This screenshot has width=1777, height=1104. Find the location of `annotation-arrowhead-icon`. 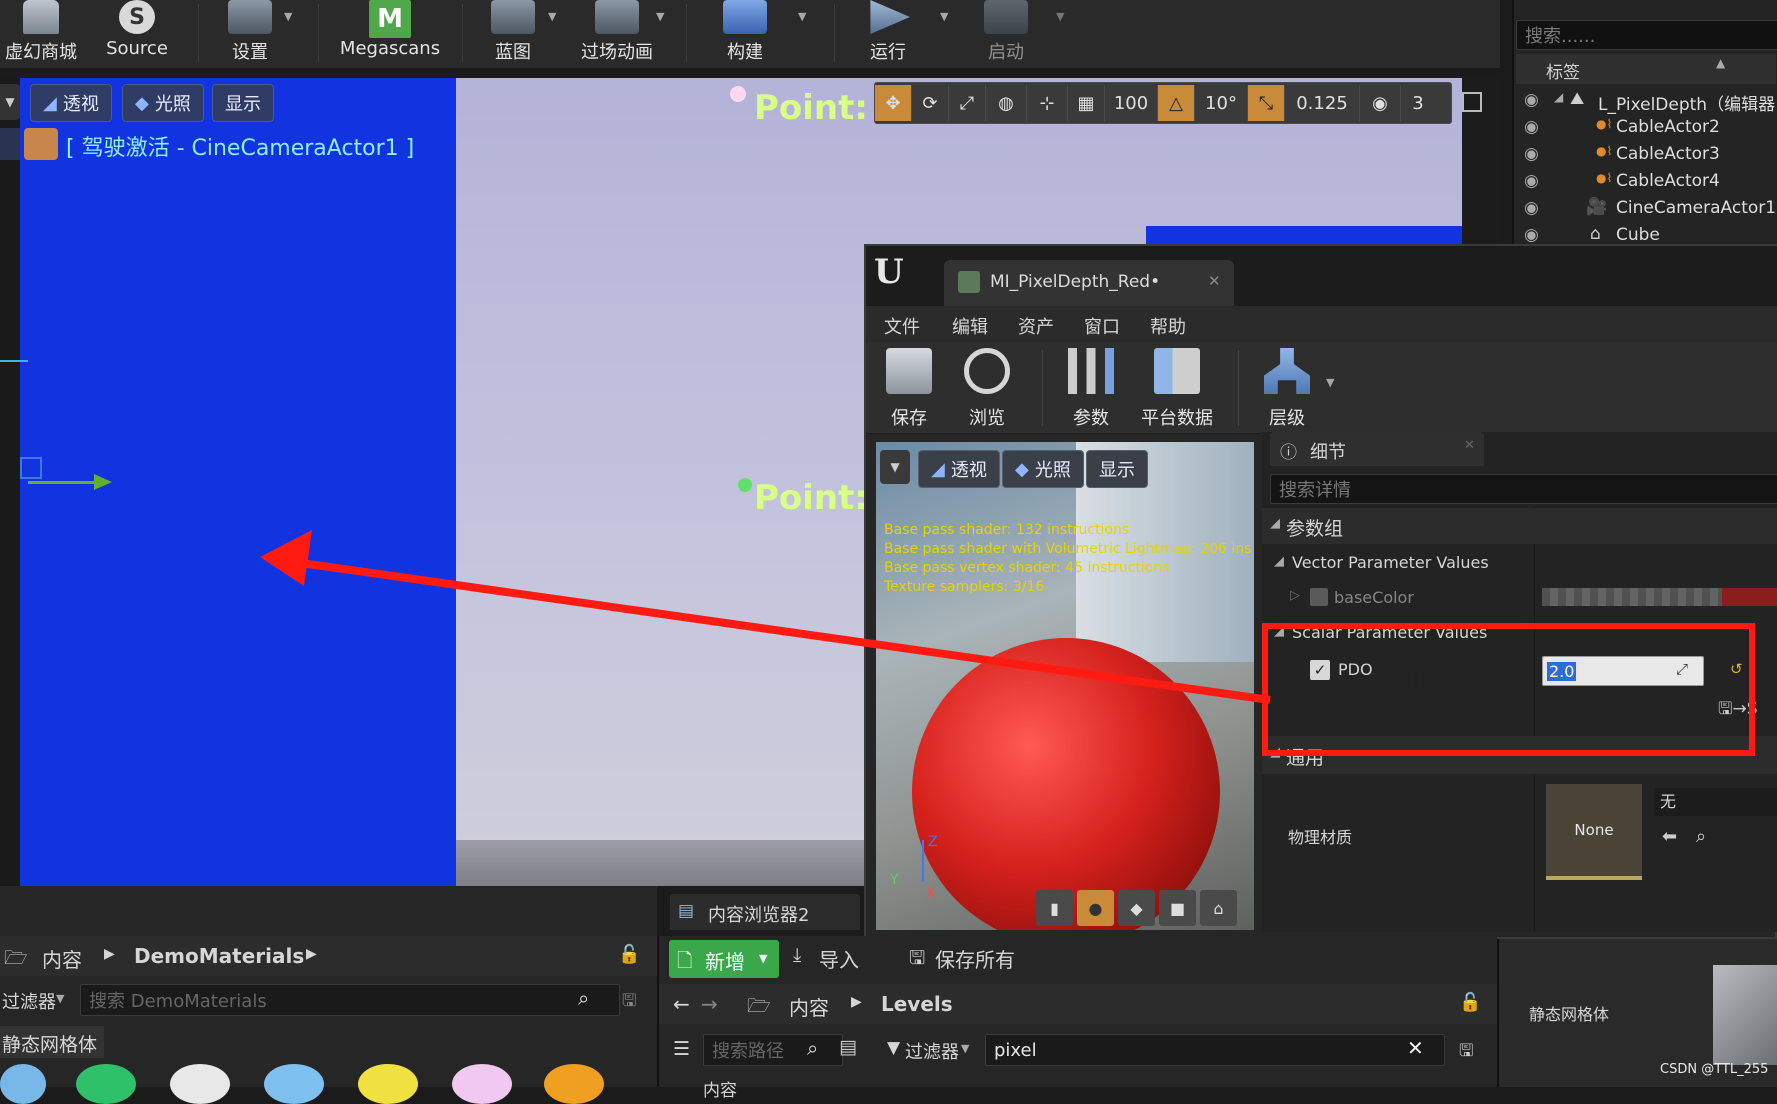

annotation-arrowhead-icon is located at coordinates (286, 558).